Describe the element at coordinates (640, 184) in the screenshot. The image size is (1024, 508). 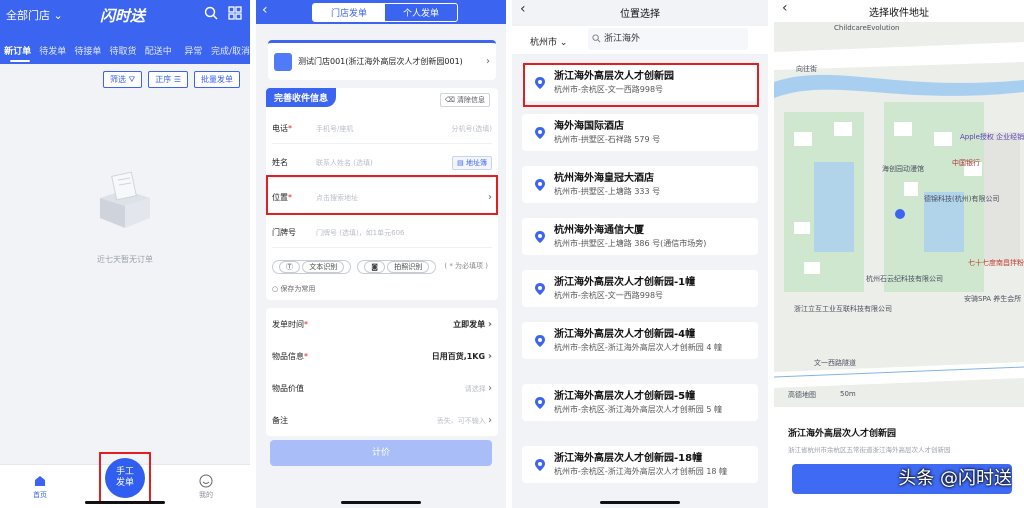
I see `list-item: 杭州海外海皇冠大酒店 杭州市-拱墅区-上塘路 333 号` at that location.